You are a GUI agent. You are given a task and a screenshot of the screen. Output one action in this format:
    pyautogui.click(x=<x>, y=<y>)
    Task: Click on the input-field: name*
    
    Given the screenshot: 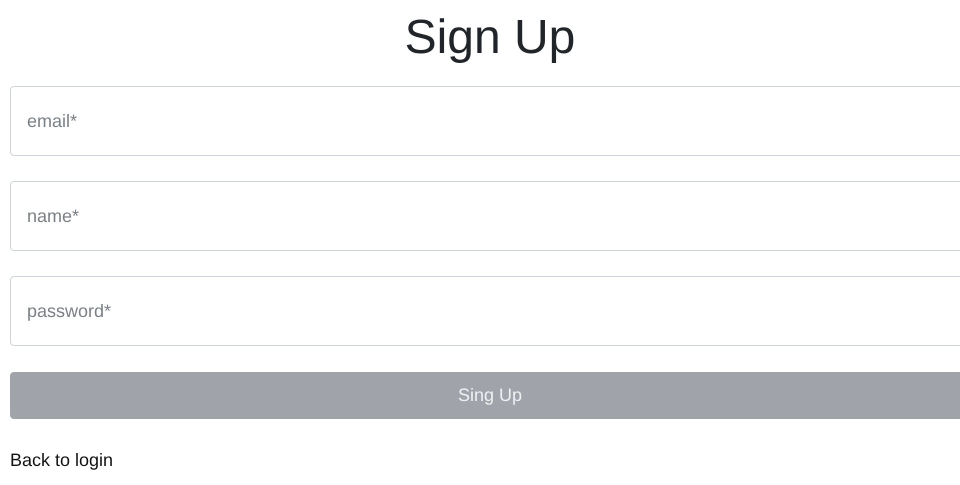 What is the action you would take?
    pyautogui.click(x=485, y=216)
    